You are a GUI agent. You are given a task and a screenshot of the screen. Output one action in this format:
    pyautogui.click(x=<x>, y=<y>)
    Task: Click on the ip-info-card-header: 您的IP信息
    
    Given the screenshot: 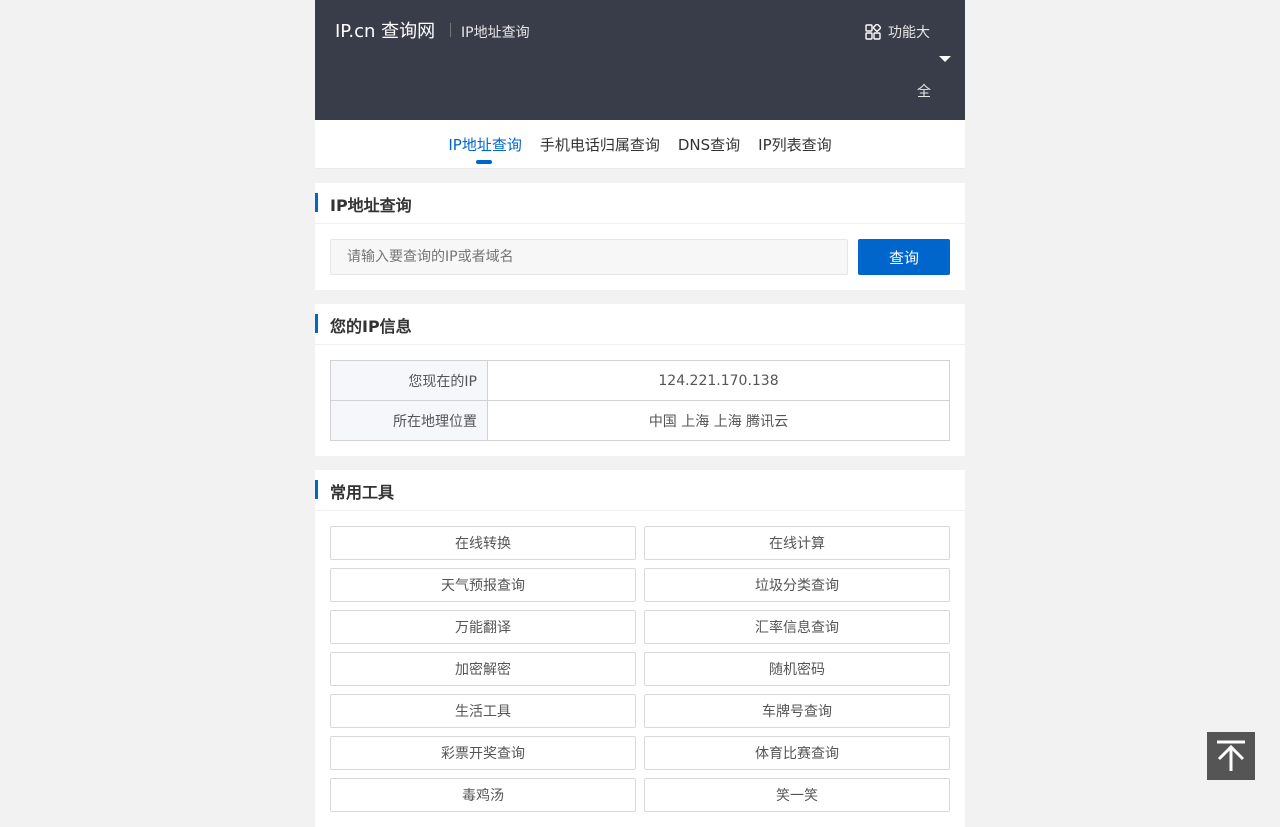 What is the action you would take?
    pyautogui.click(x=640, y=324)
    